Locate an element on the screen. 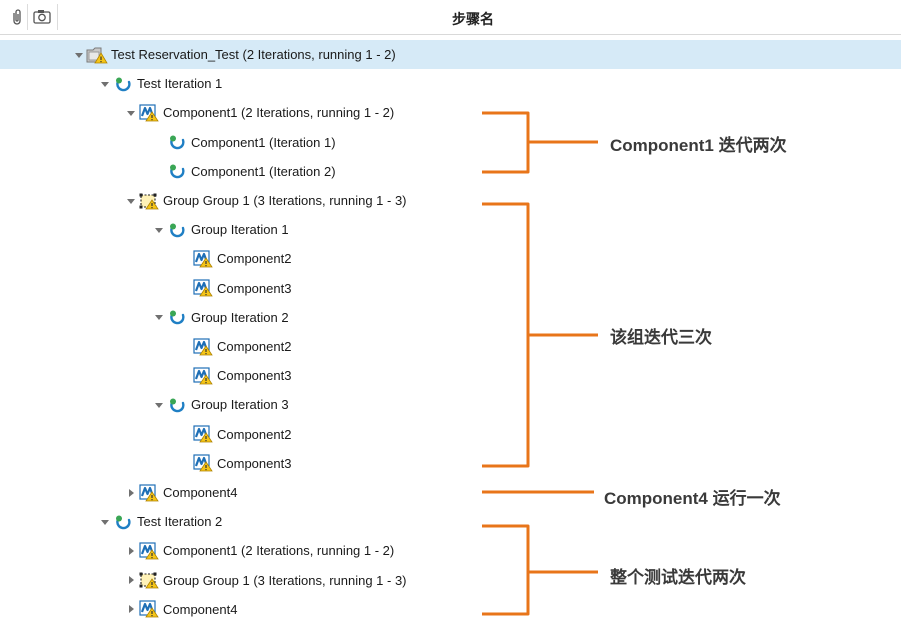 This screenshot has height=642, width=901. tree-node: Test Iteration 1 is located at coordinates (160, 83).